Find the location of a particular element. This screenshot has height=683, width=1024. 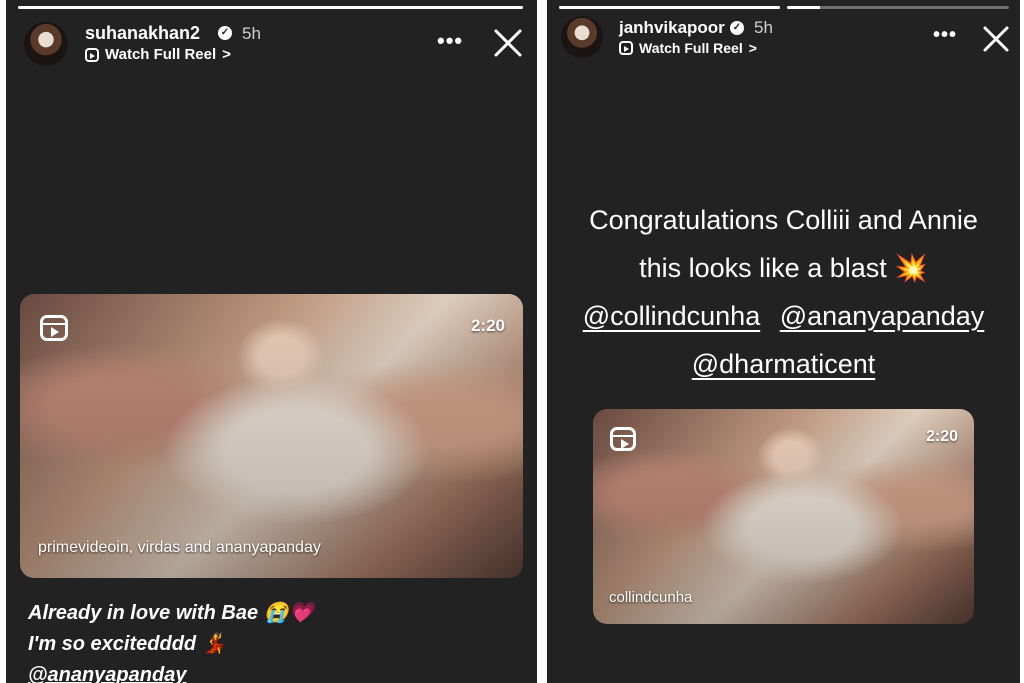

story-text-line: Congratulations Colliii and Annie is located at coordinates (783, 220).